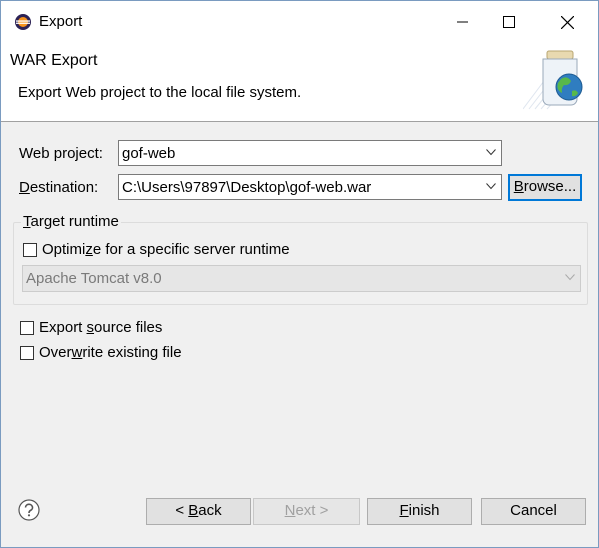 The image size is (599, 548). I want to click on destination-value: C:\Users\97897\Desktop\gof-web.war, so click(247, 187).